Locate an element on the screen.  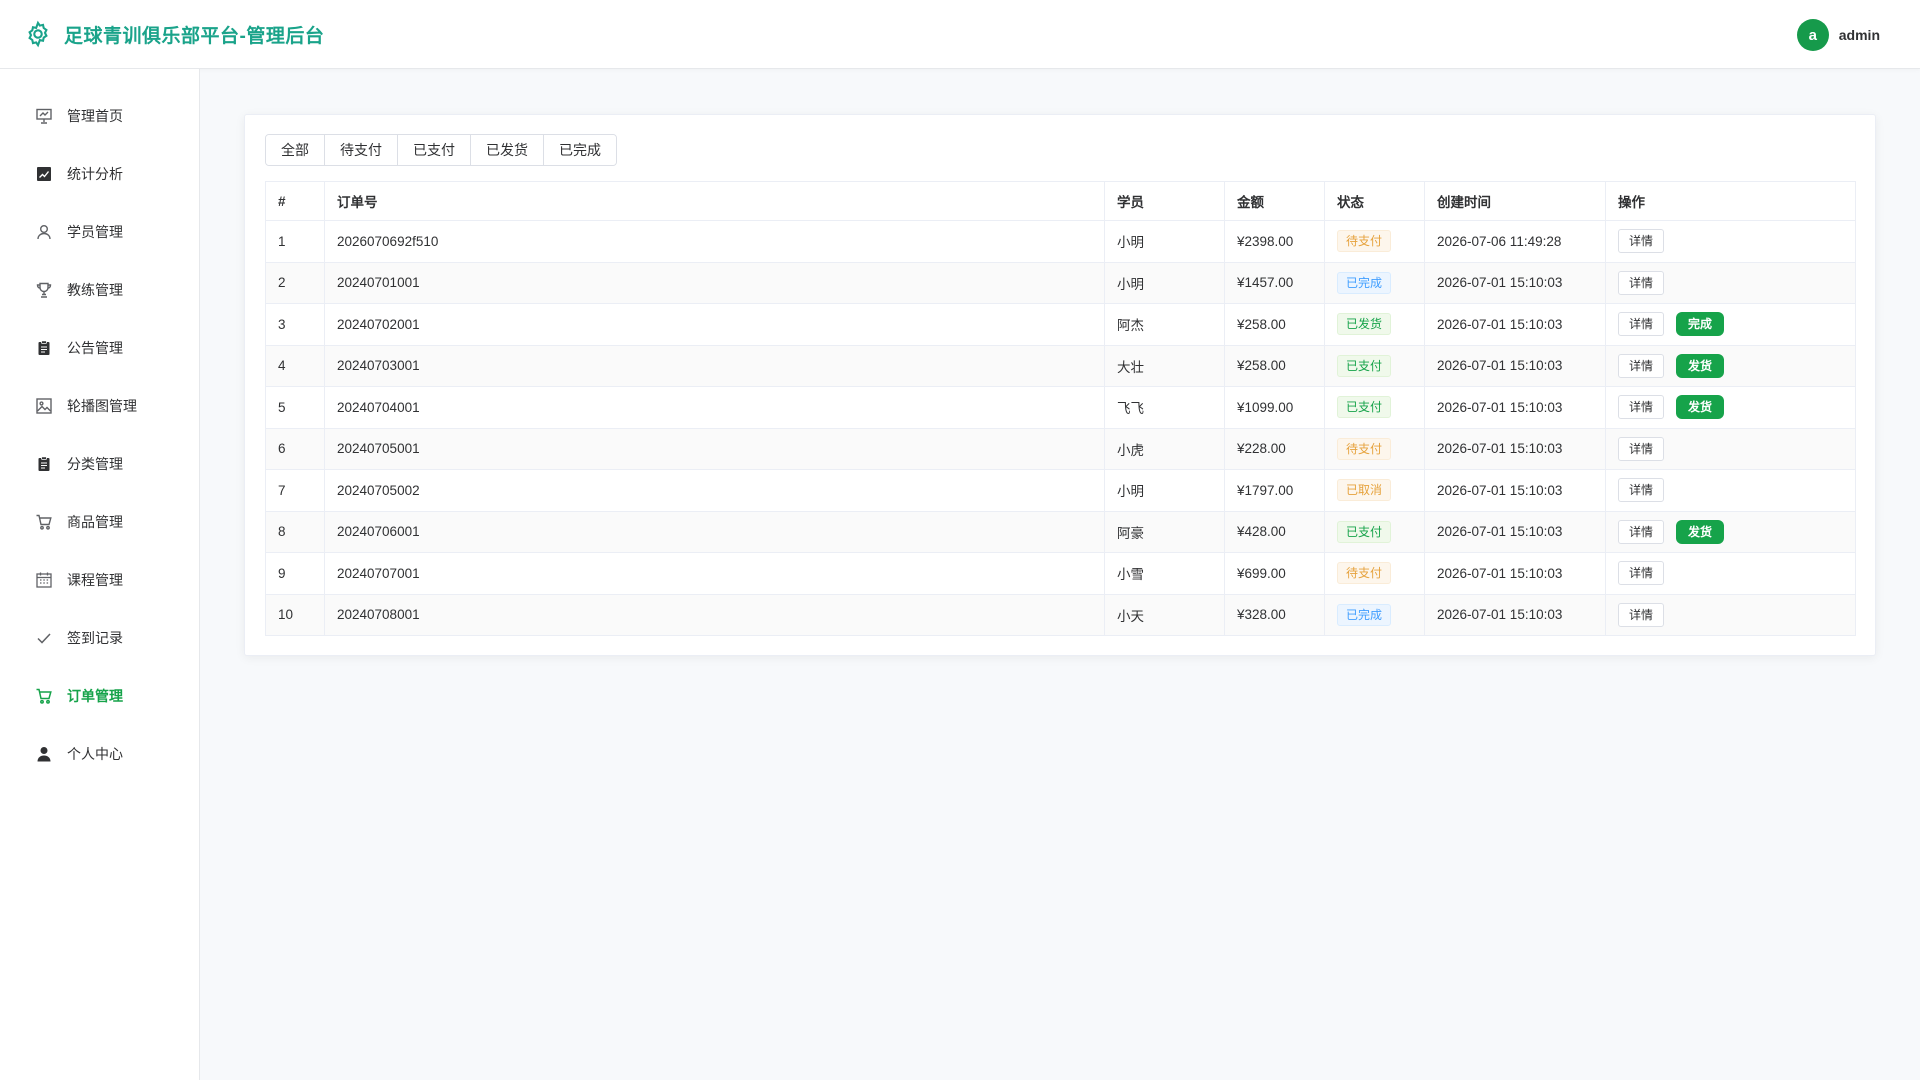
sidebar-item-statistics: 统计分析 is located at coordinates (99, 174).